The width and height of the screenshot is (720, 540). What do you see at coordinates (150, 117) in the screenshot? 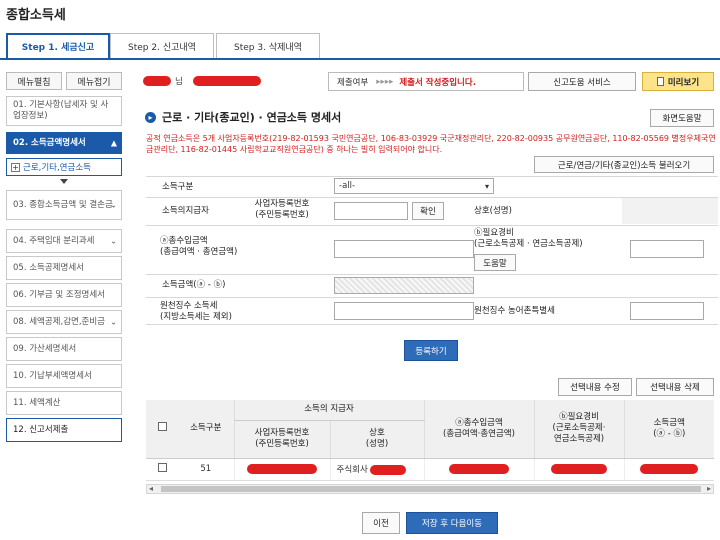
I see `arrow-right-icon: ▸` at bounding box center [150, 117].